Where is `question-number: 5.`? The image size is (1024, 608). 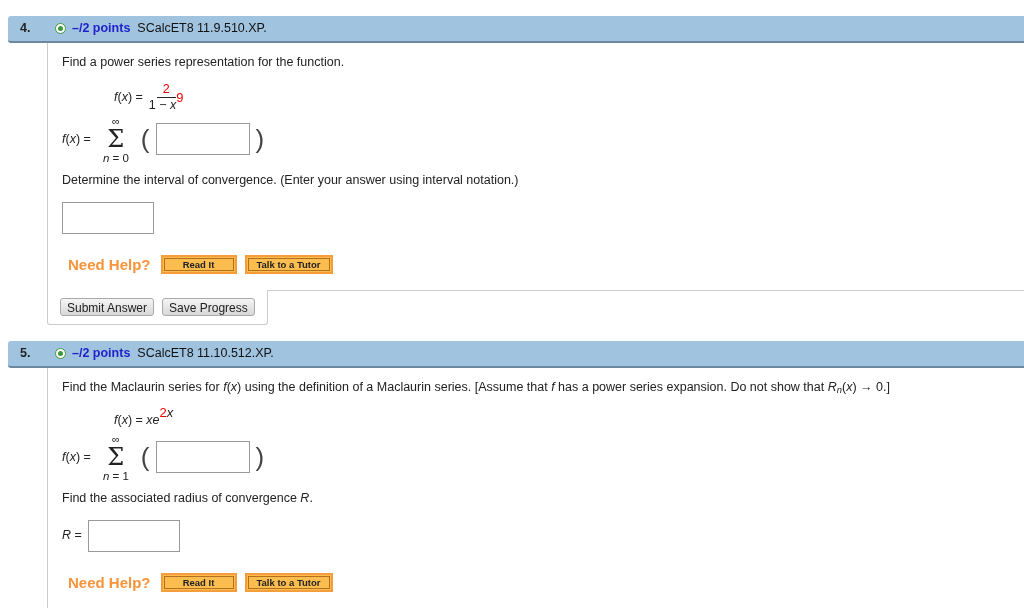 question-number: 5. is located at coordinates (25, 354).